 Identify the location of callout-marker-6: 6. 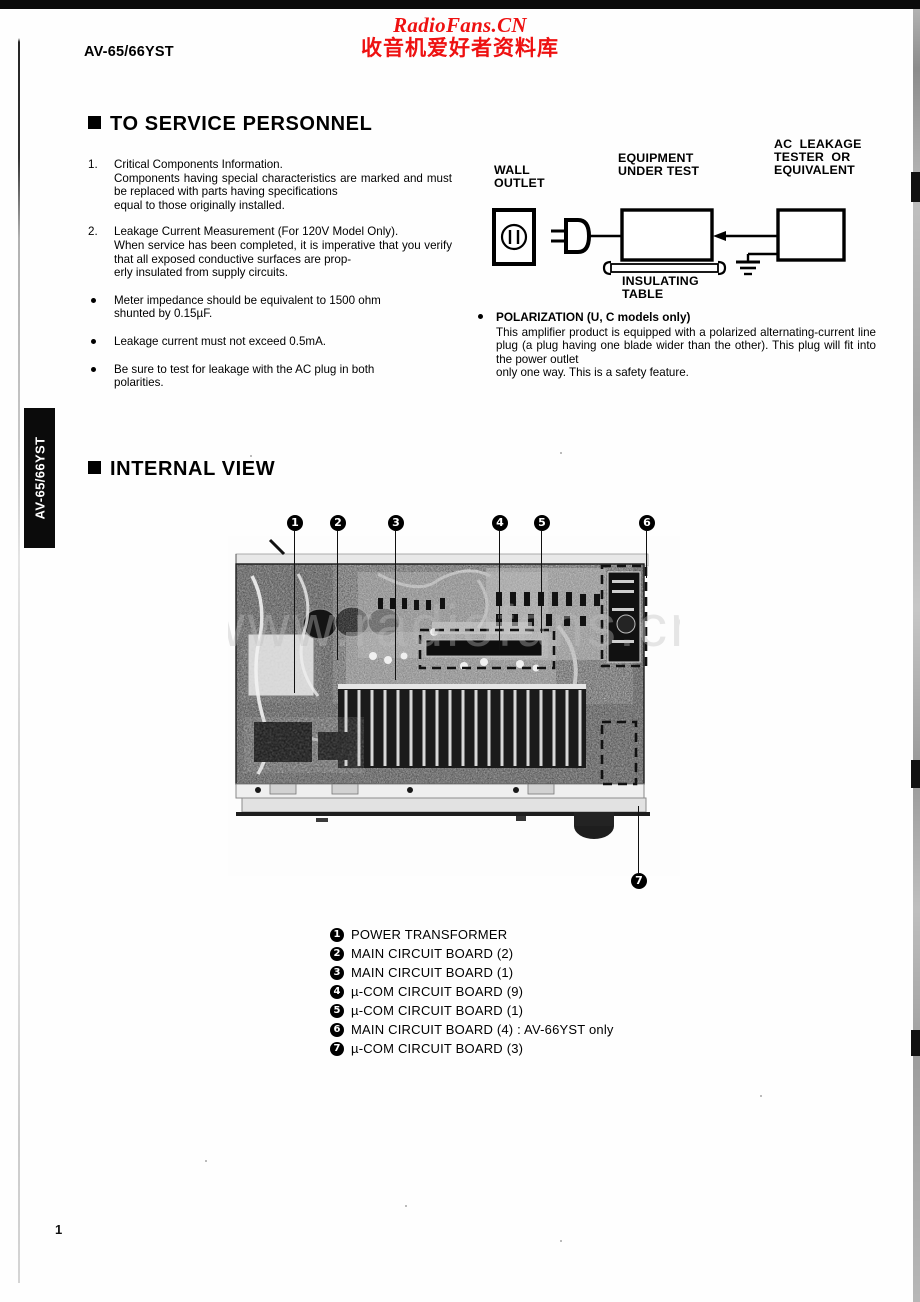
(647, 523).